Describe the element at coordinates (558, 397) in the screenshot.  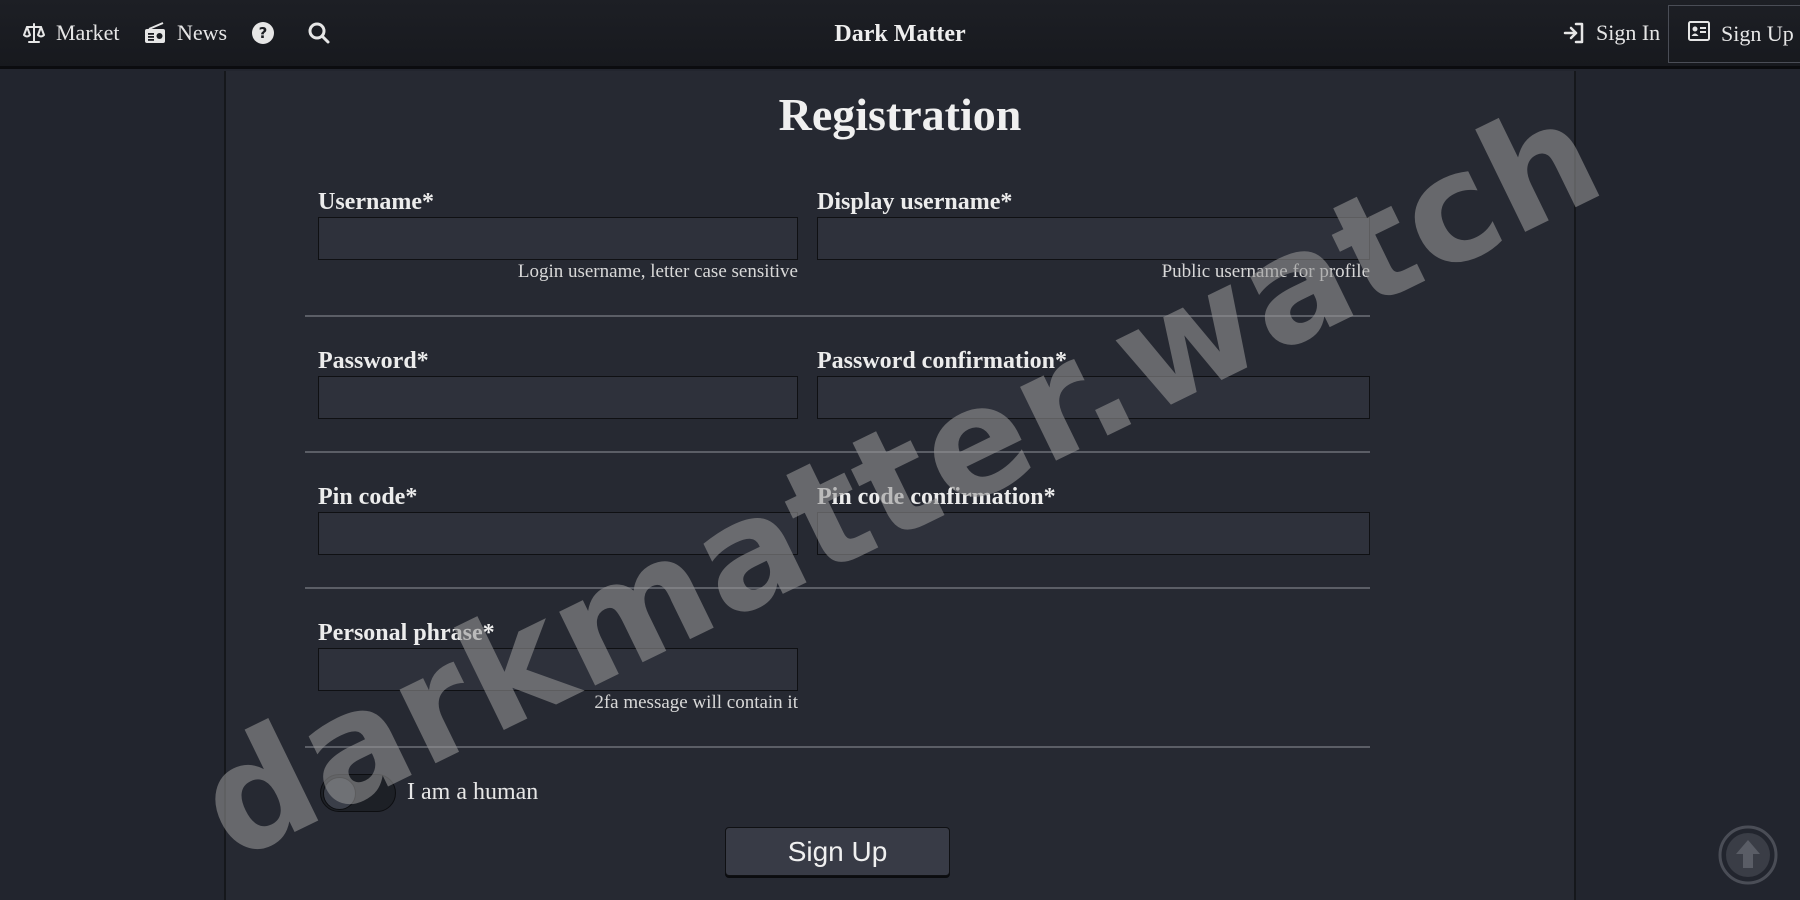
I see `password-input` at that location.